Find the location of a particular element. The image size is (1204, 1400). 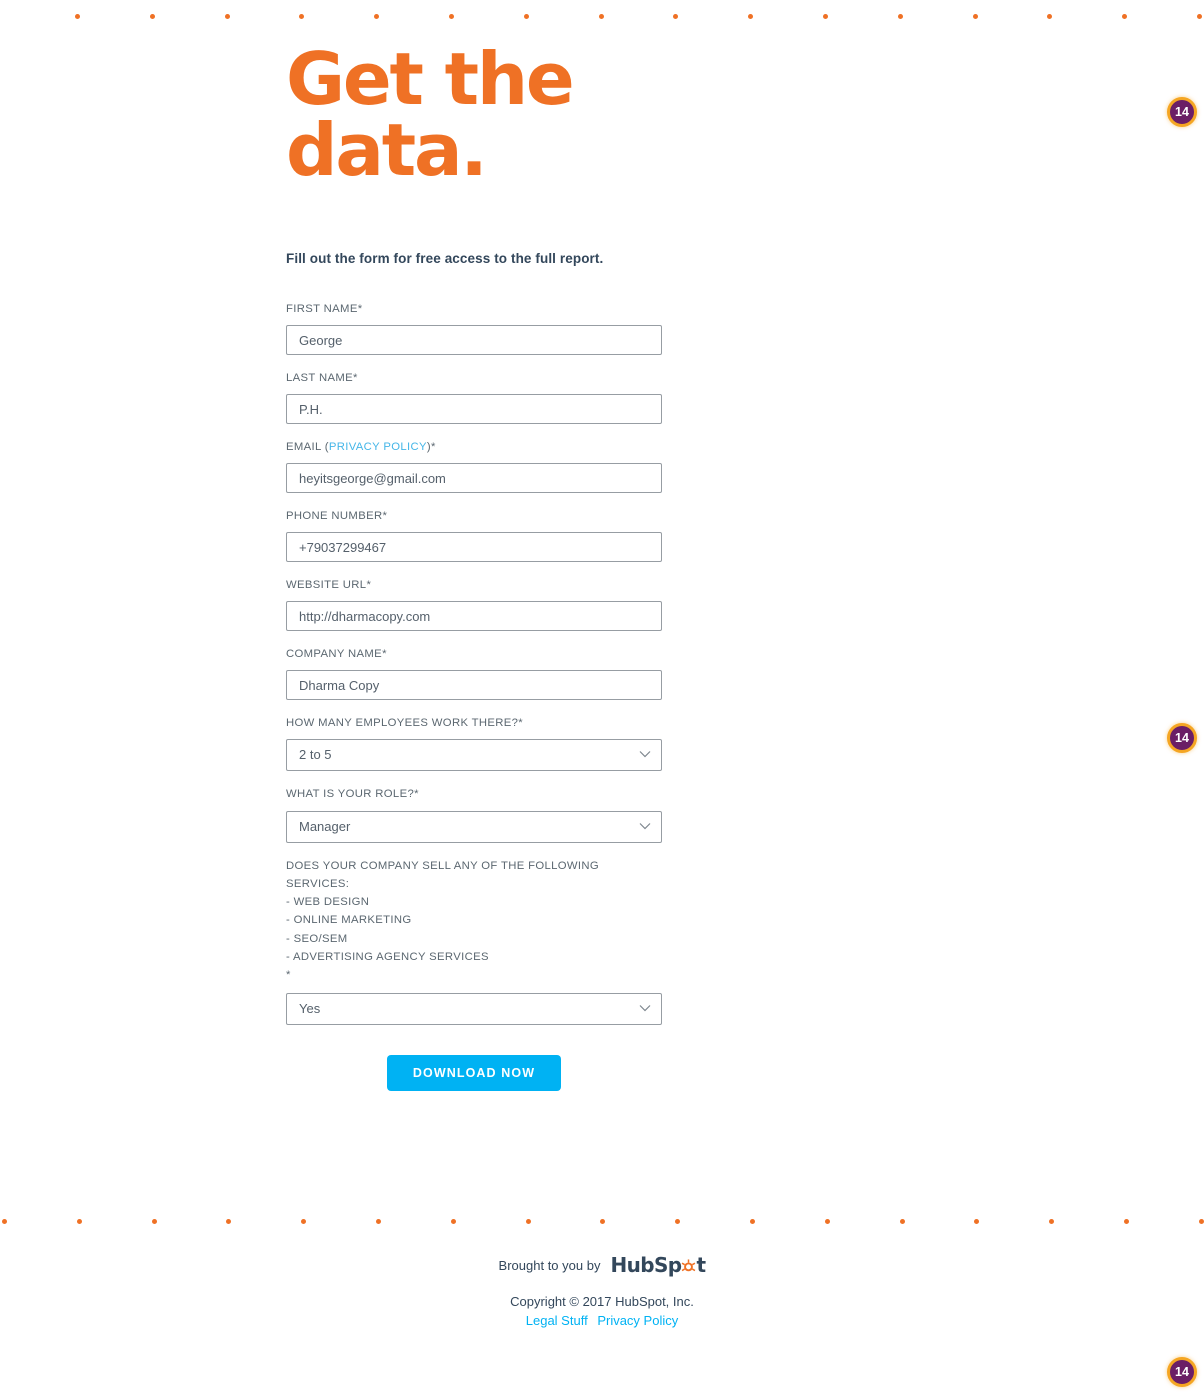

footer-links: Legal Stuff Privacy Policy is located at coordinates (602, 1320).